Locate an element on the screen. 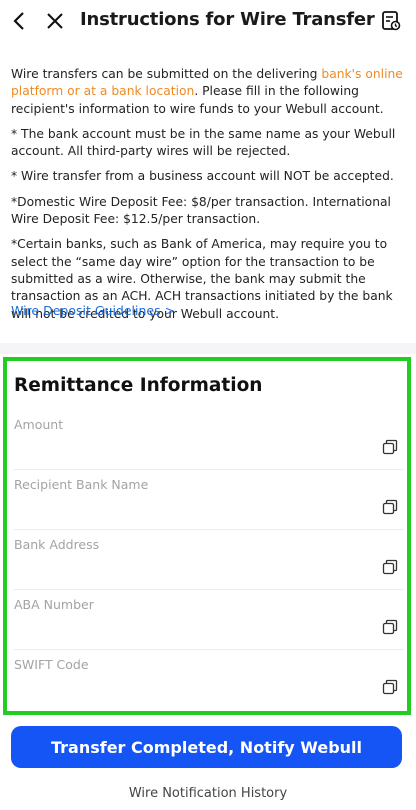 The height and width of the screenshot is (810, 416). header: Instructions for Wire Transfer is located at coordinates (208, 22).